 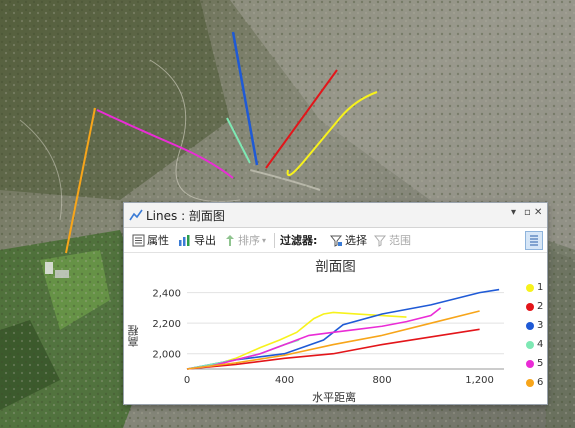 I want to click on export-button: 导出, so click(x=197, y=240).